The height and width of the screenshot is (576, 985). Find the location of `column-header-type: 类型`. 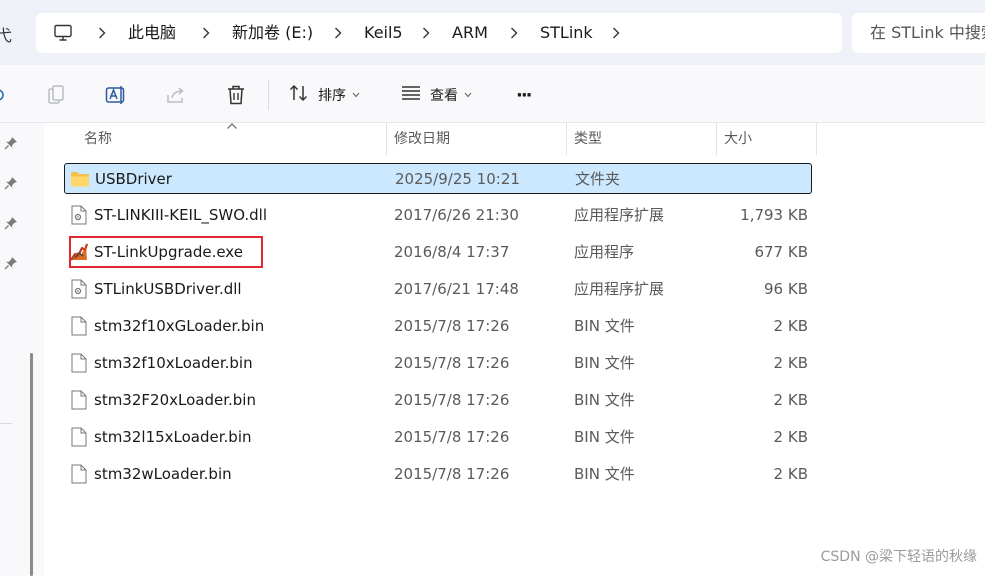

column-header-type: 类型 is located at coordinates (588, 139).